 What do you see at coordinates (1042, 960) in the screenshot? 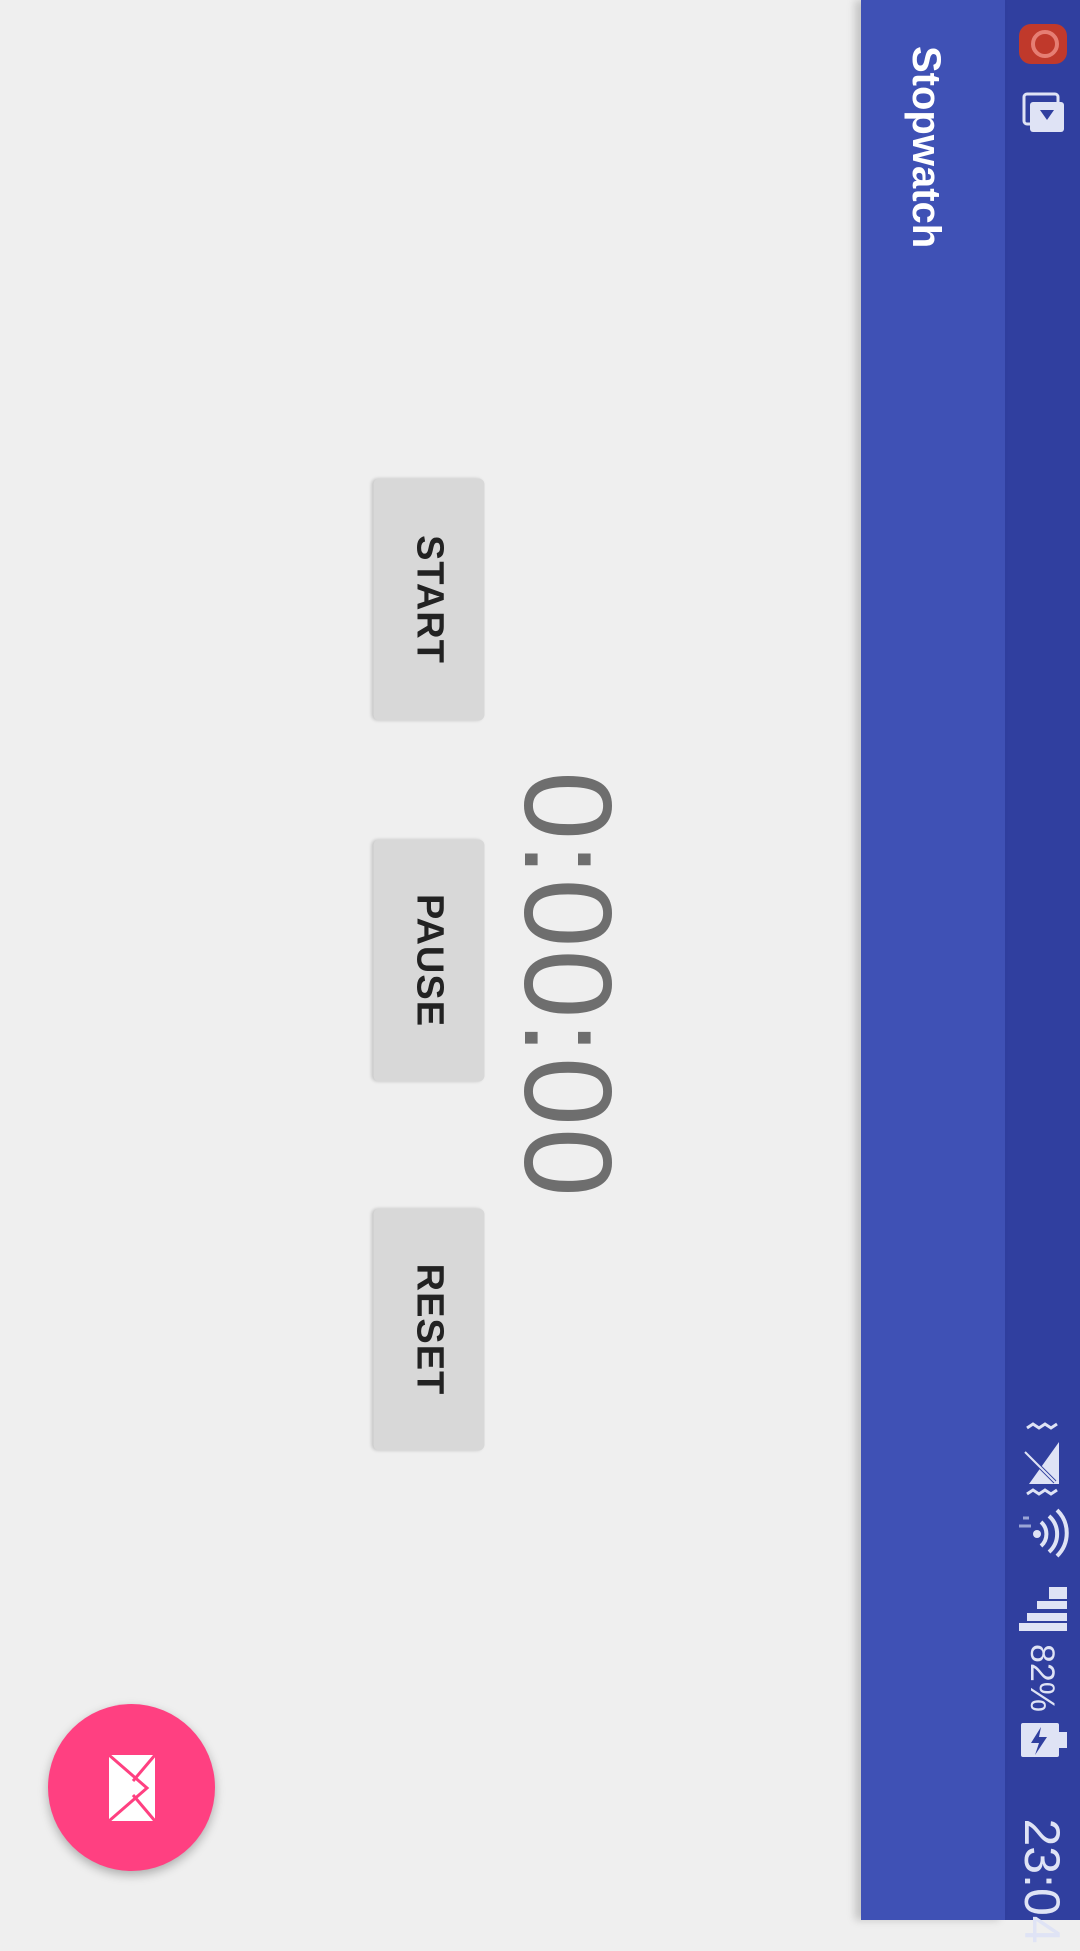
I see `status-bar` at bounding box center [1042, 960].